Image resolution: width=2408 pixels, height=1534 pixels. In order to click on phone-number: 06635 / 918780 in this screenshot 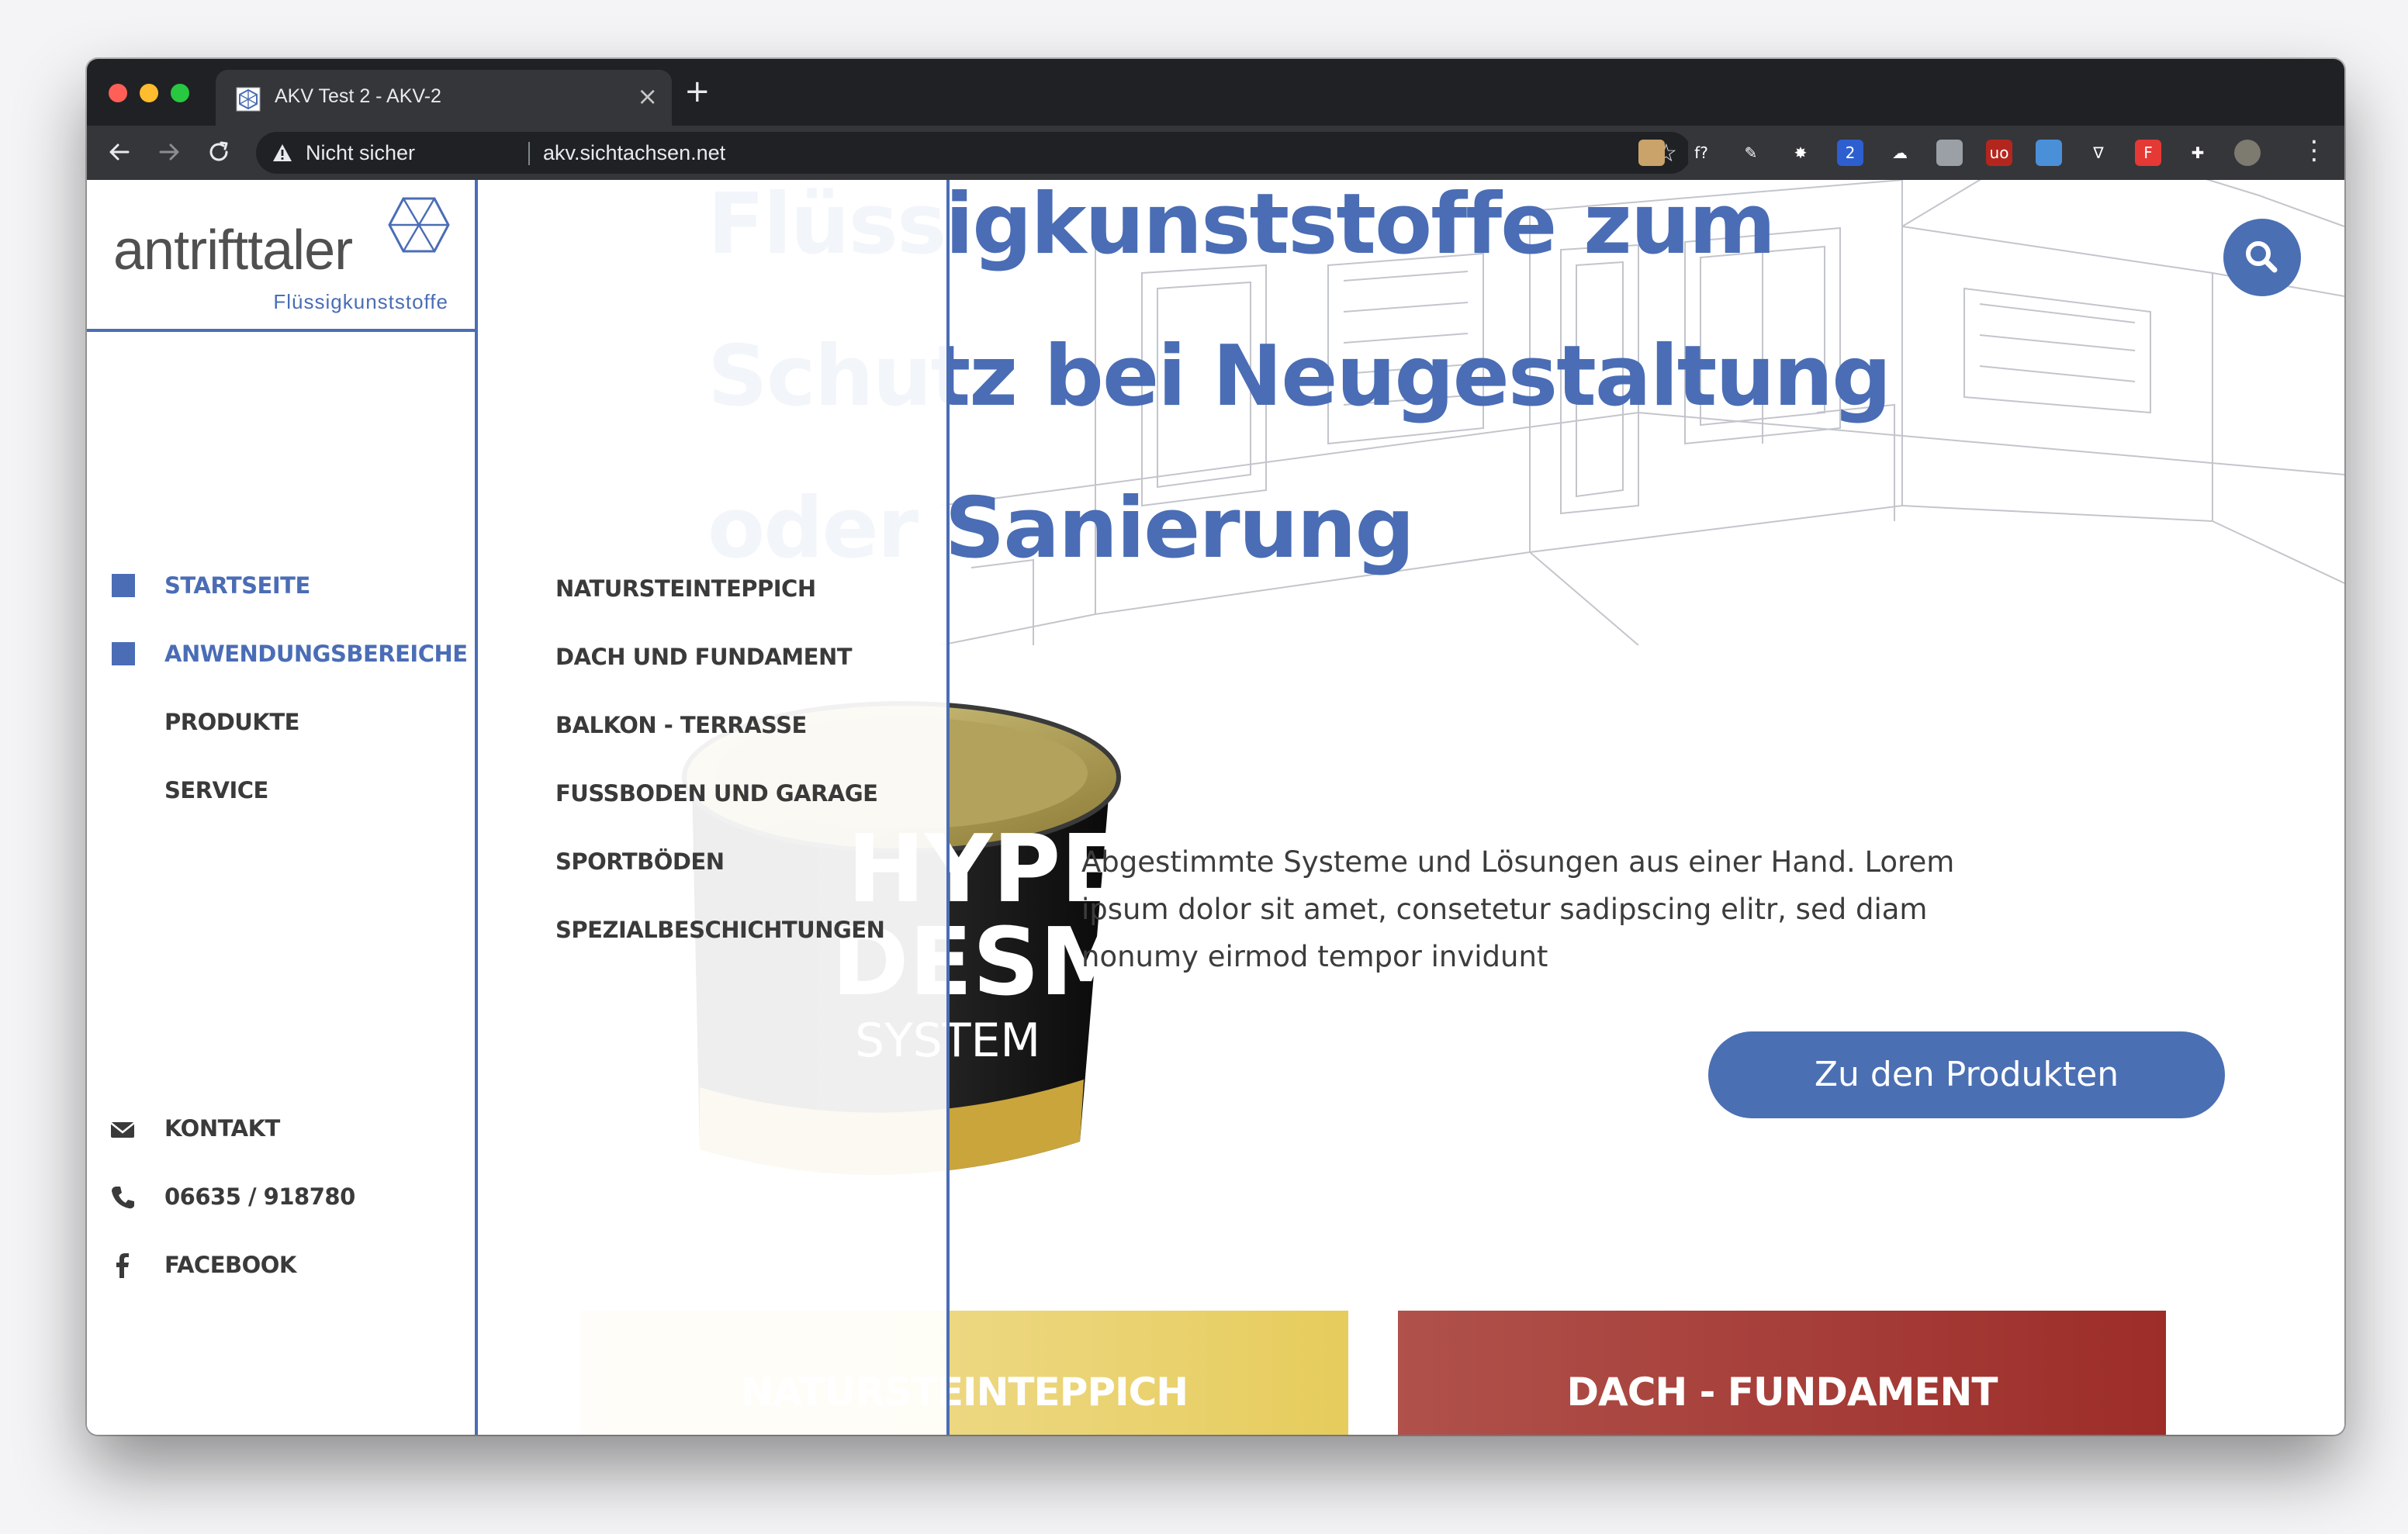, I will do `click(259, 1196)`.